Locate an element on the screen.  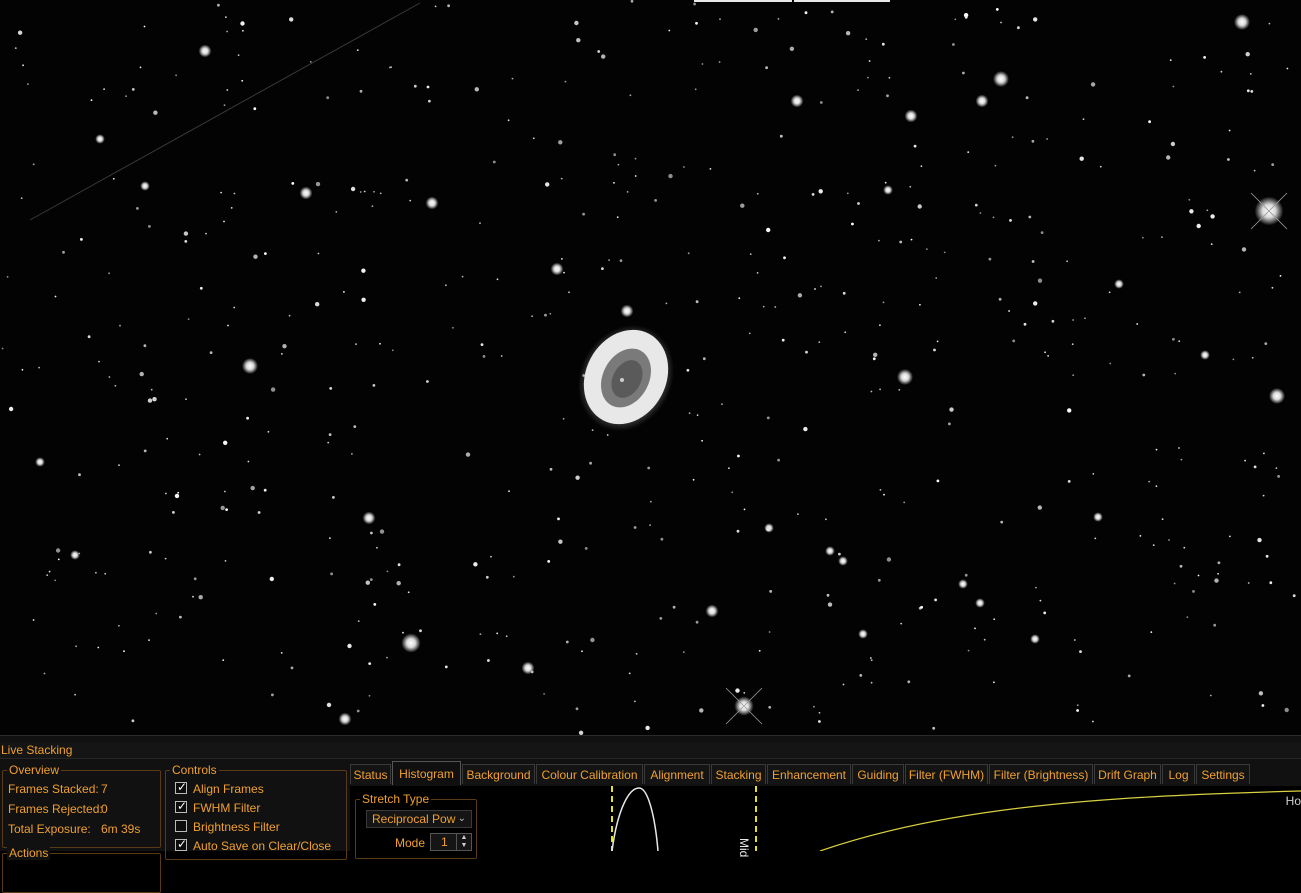
stretch-type-legend: Stretch Type is located at coordinates (396, 799).